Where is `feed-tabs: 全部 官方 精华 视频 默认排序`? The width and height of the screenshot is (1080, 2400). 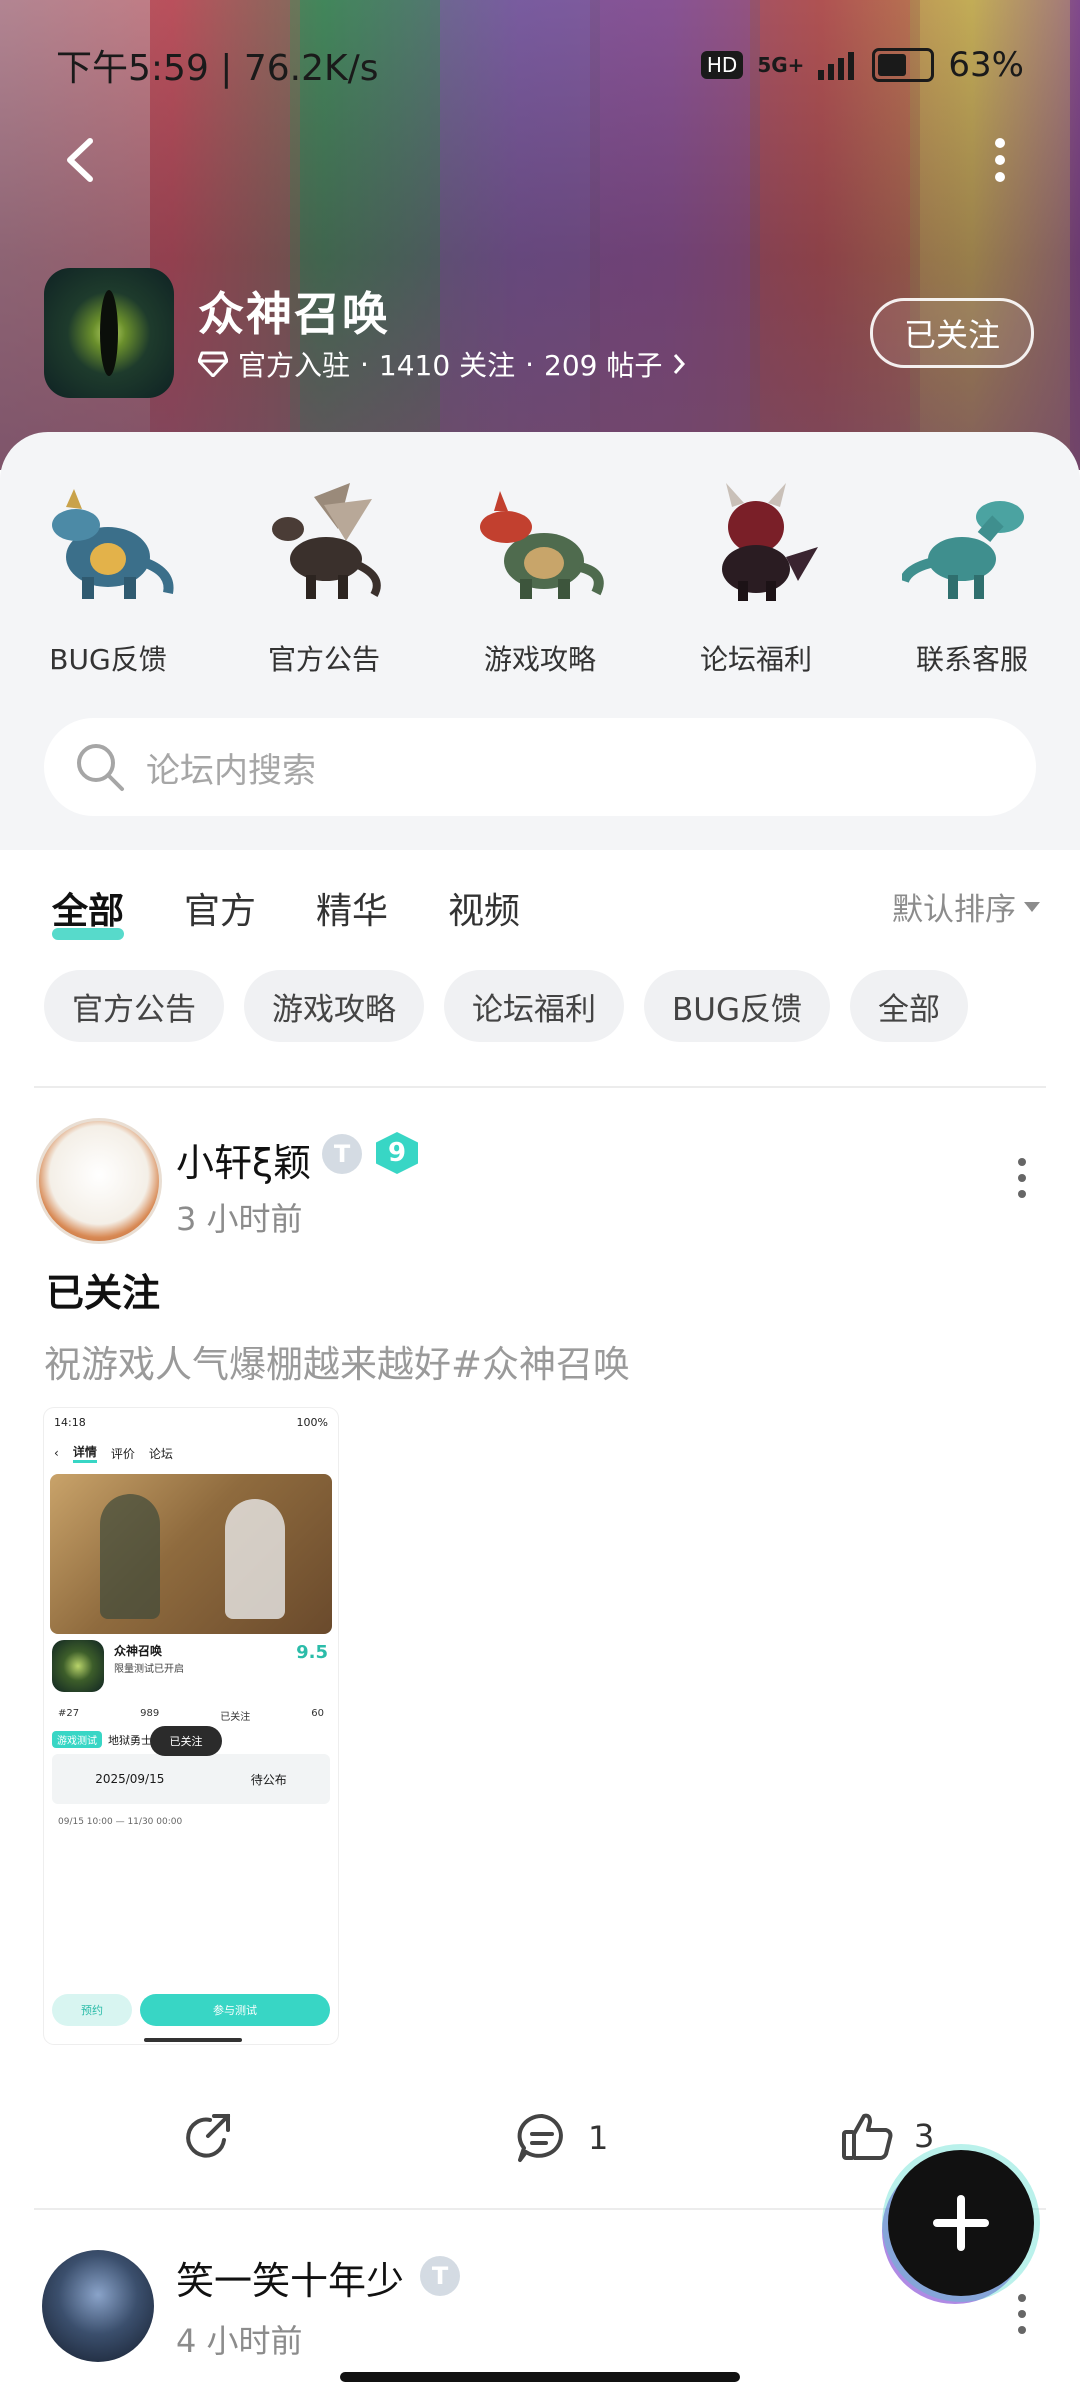
feed-tabs: 全部 官方 精华 视频 默认排序 is located at coordinates (546, 909).